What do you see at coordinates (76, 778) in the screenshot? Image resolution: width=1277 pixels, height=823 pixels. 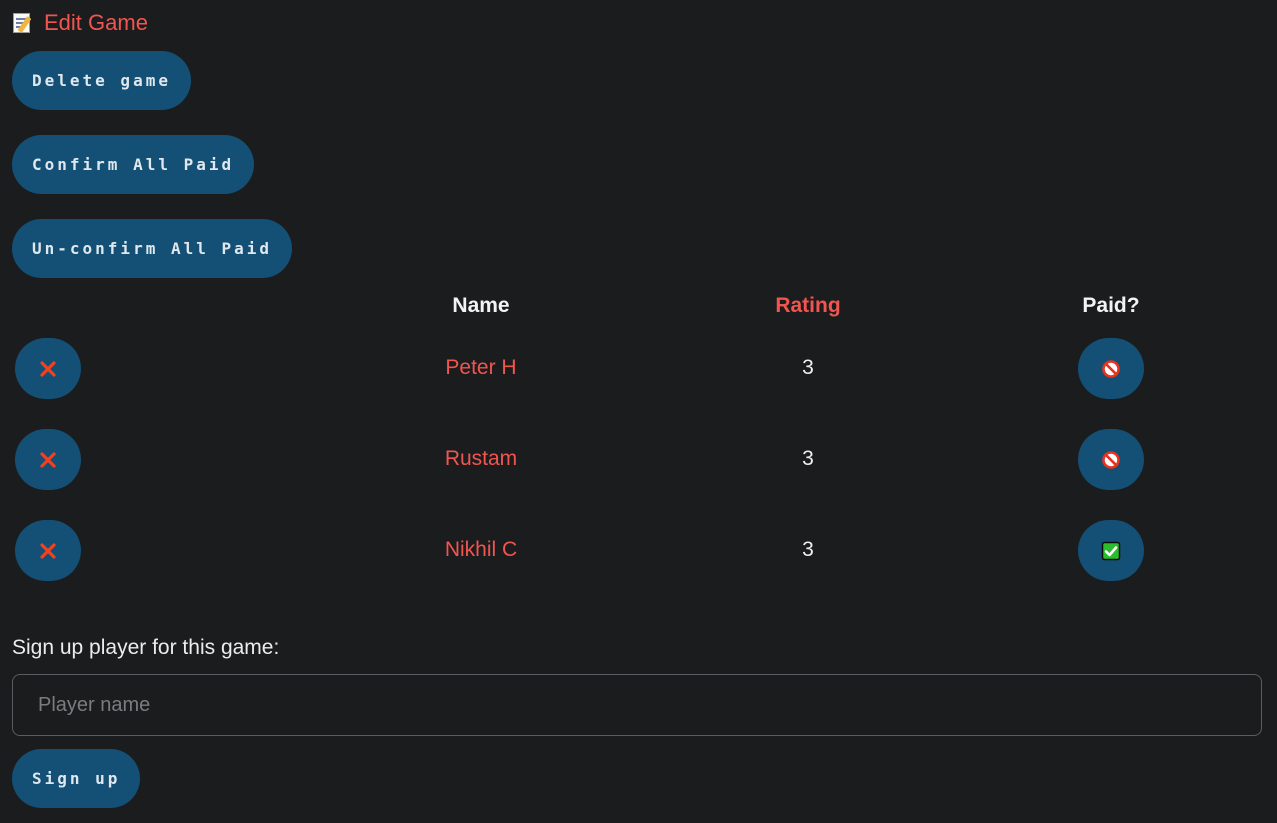 I see `sign-up-button: Sign up` at bounding box center [76, 778].